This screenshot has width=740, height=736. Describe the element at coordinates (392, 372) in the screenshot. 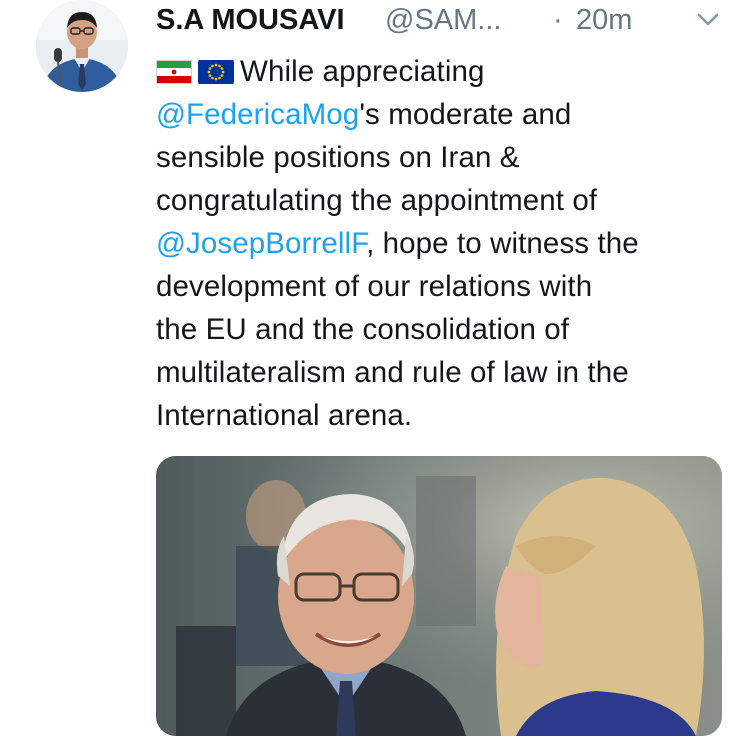

I see `tweet-text-line: multilateralism and rule of law in the` at that location.